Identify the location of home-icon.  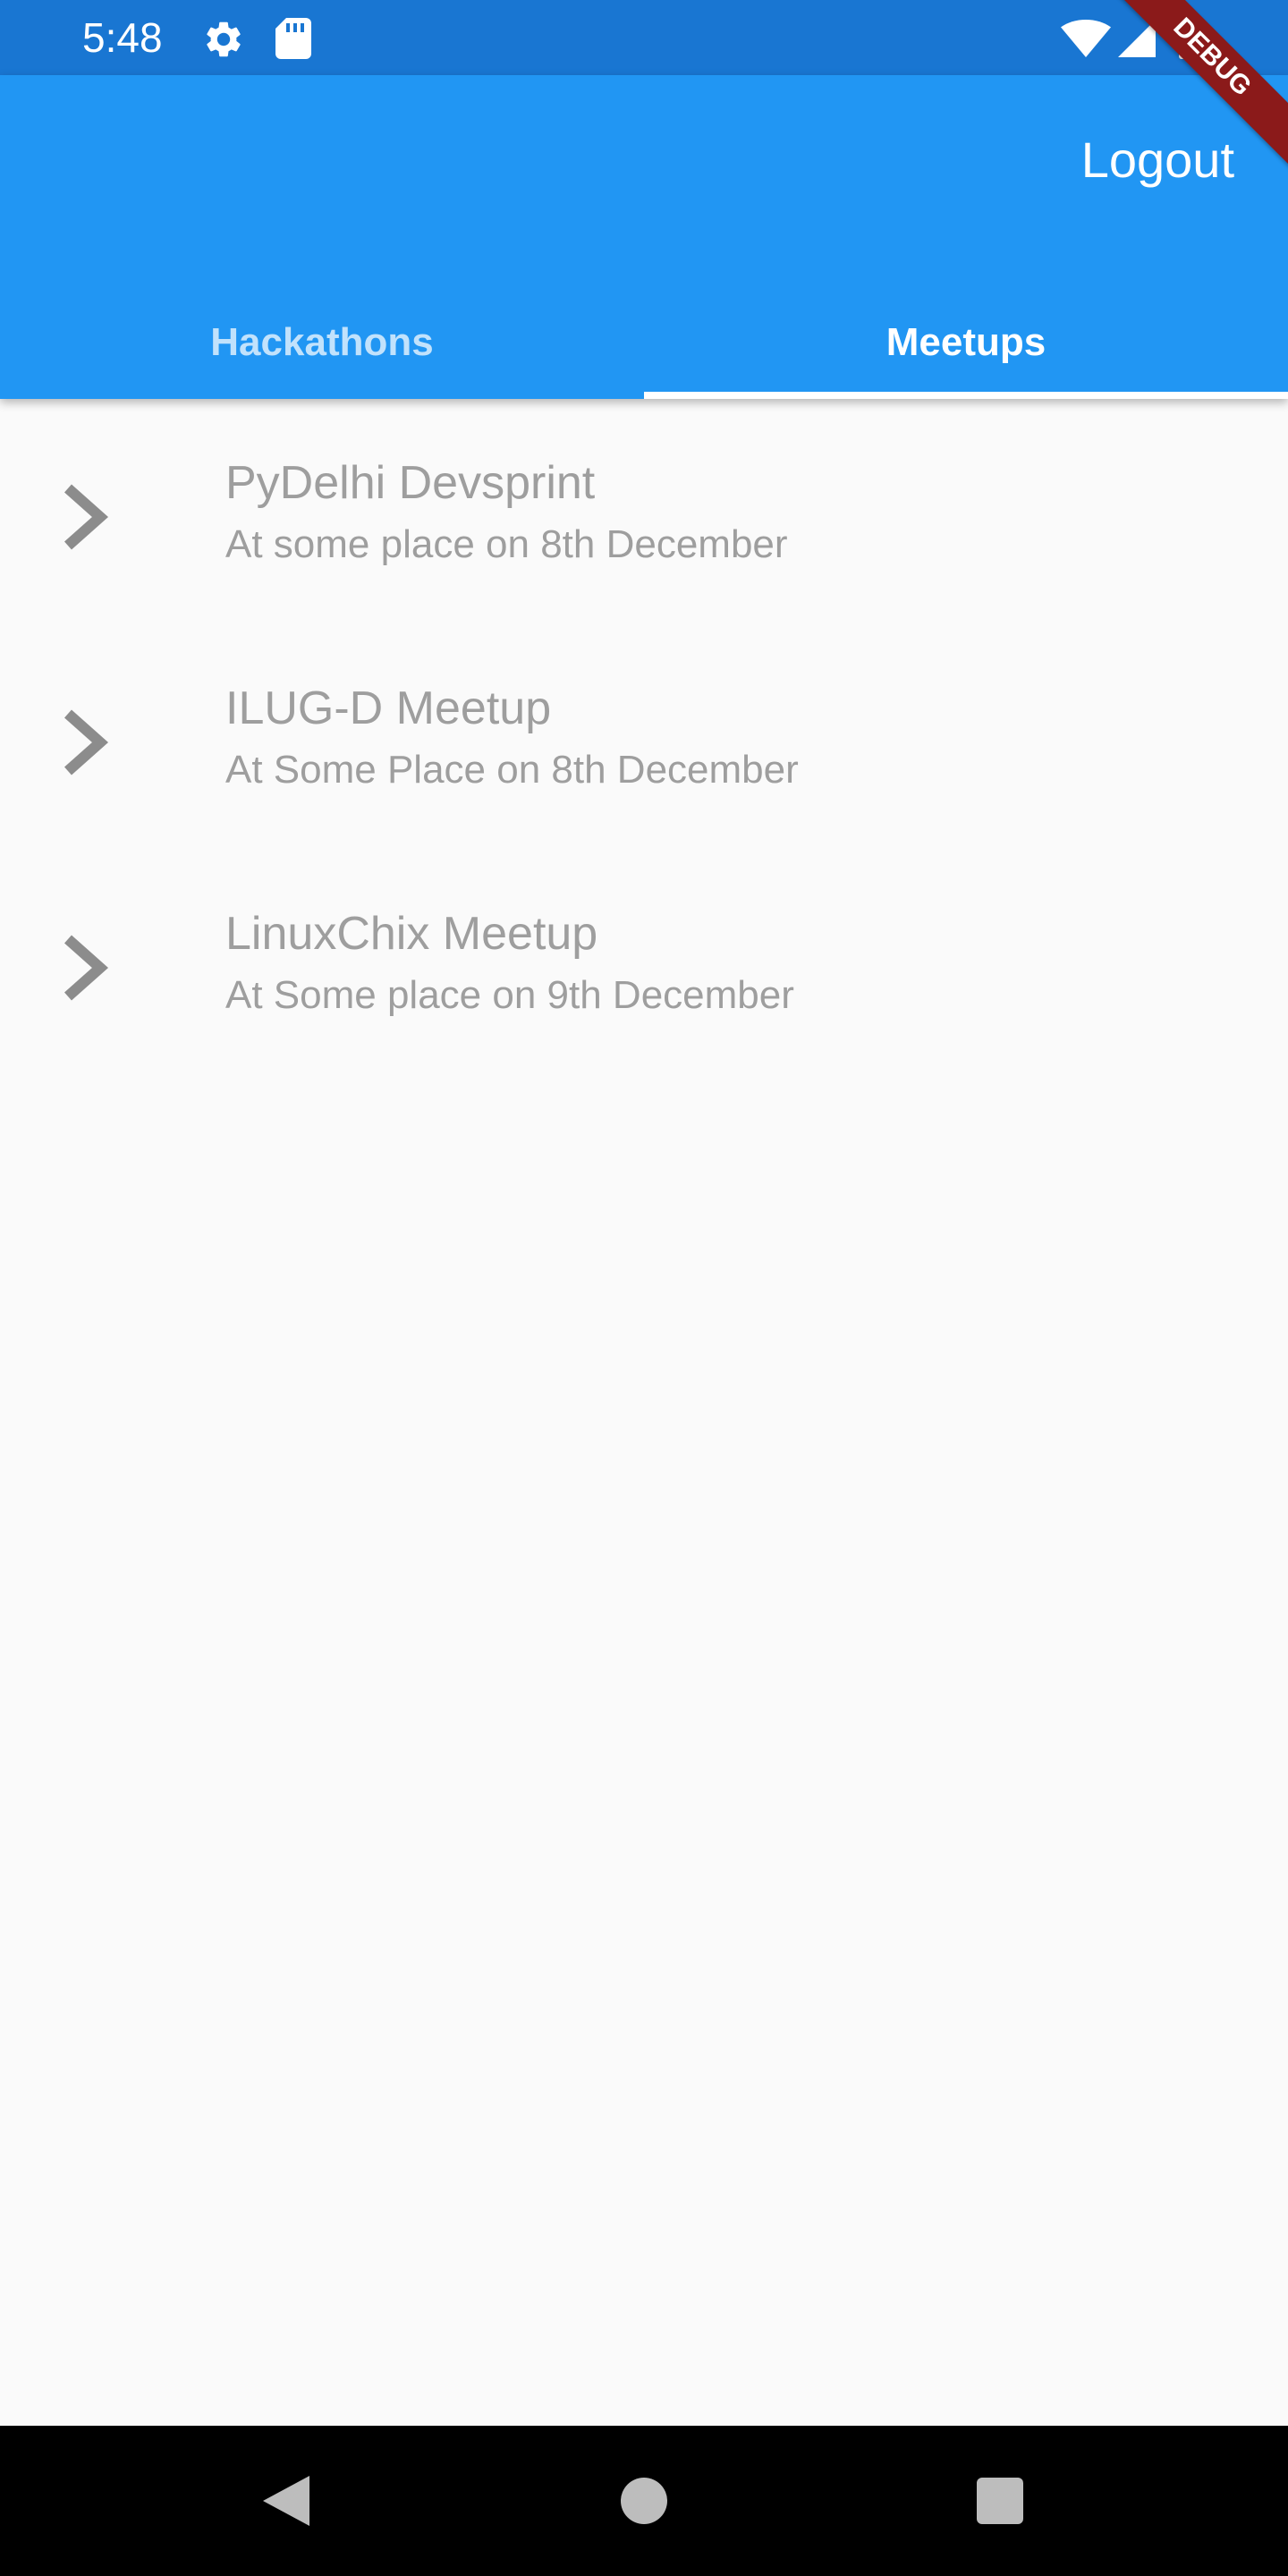
(644, 2501).